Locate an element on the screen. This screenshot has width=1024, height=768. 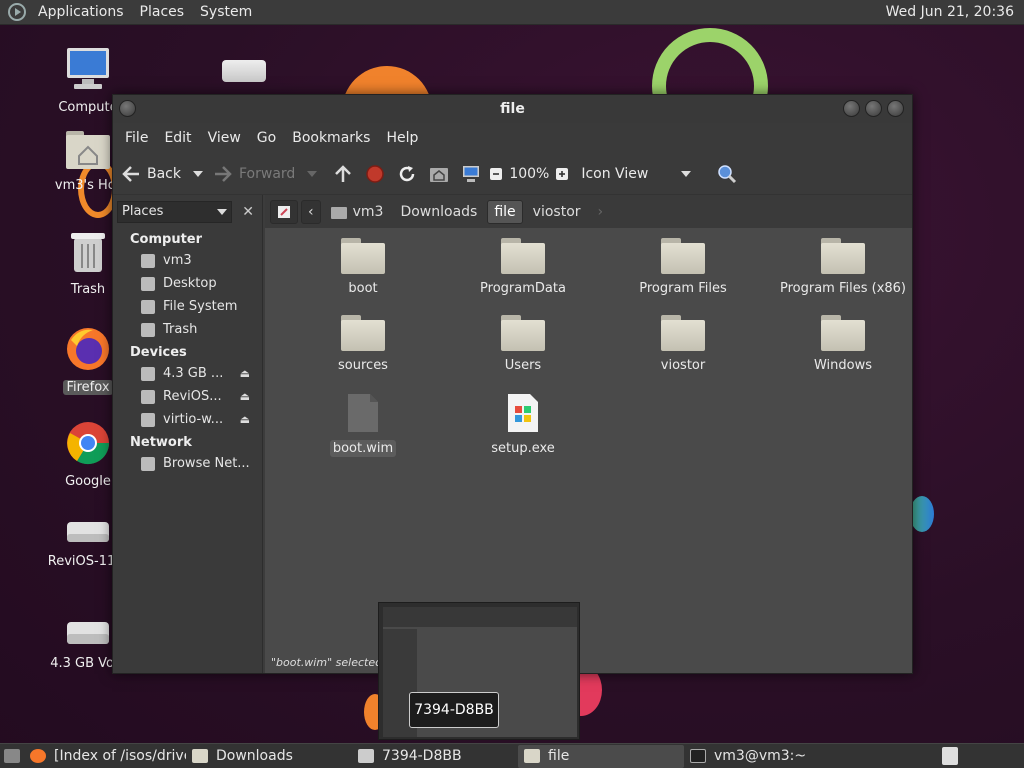
desktop-icon-label: Trash is located at coordinates (88, 289).